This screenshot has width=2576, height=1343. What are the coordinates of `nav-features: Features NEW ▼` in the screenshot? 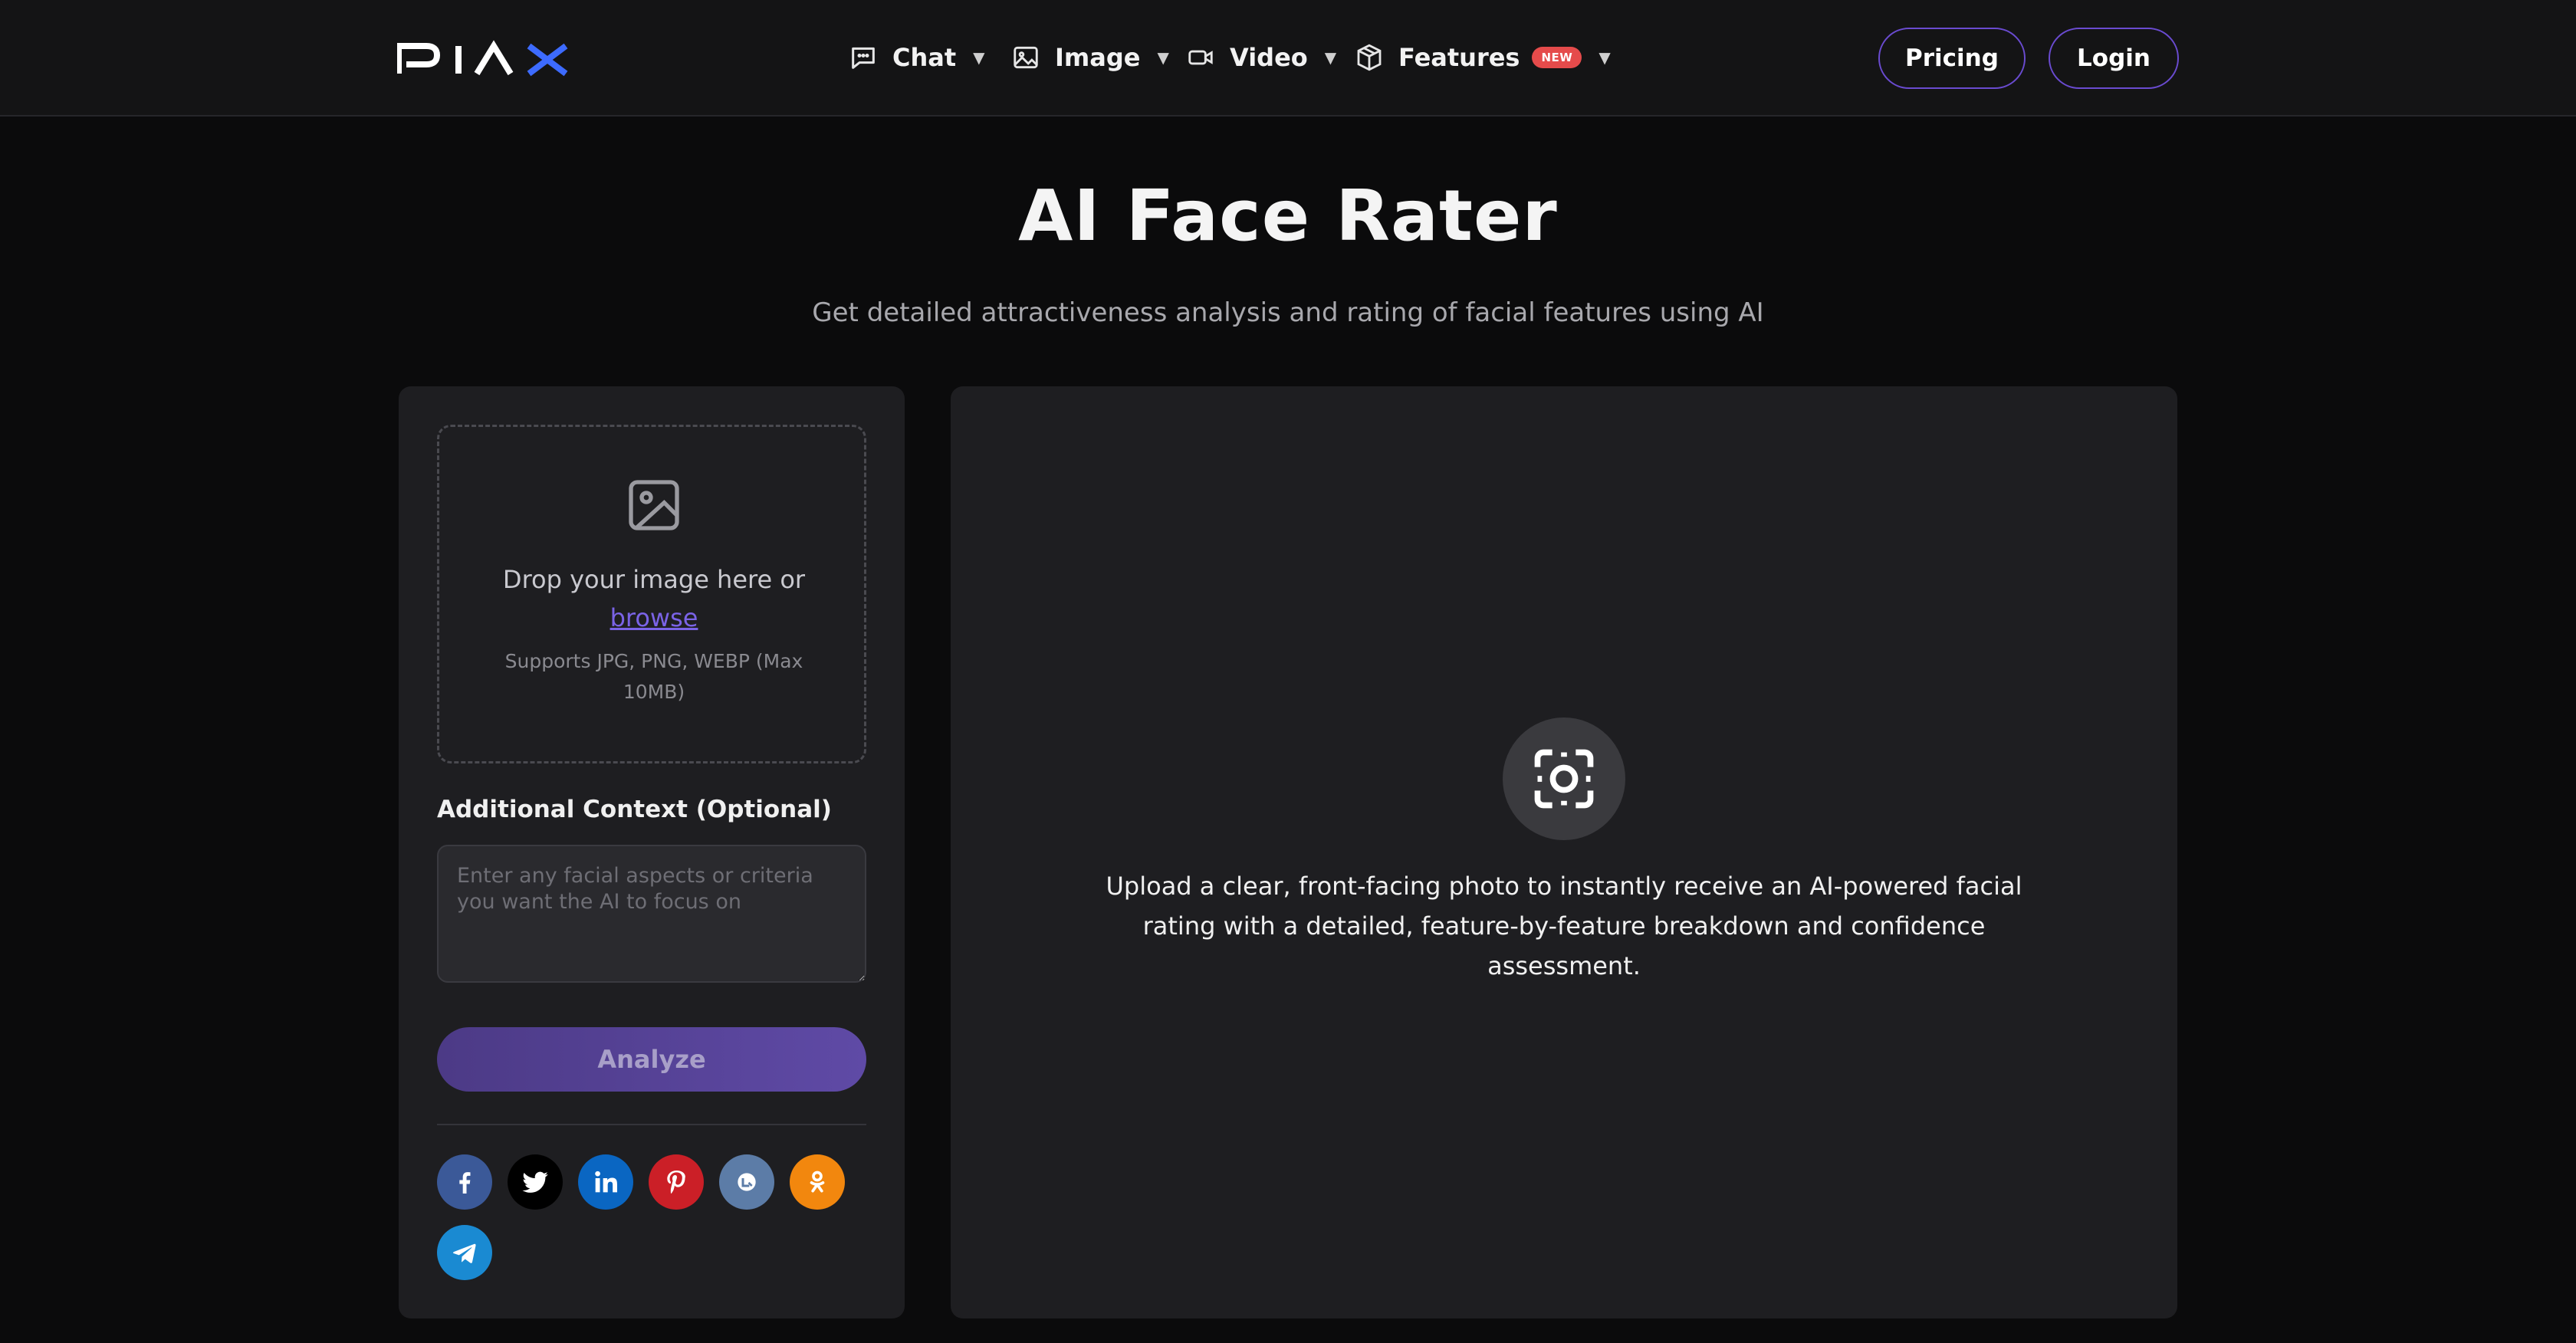 It's located at (1481, 58).